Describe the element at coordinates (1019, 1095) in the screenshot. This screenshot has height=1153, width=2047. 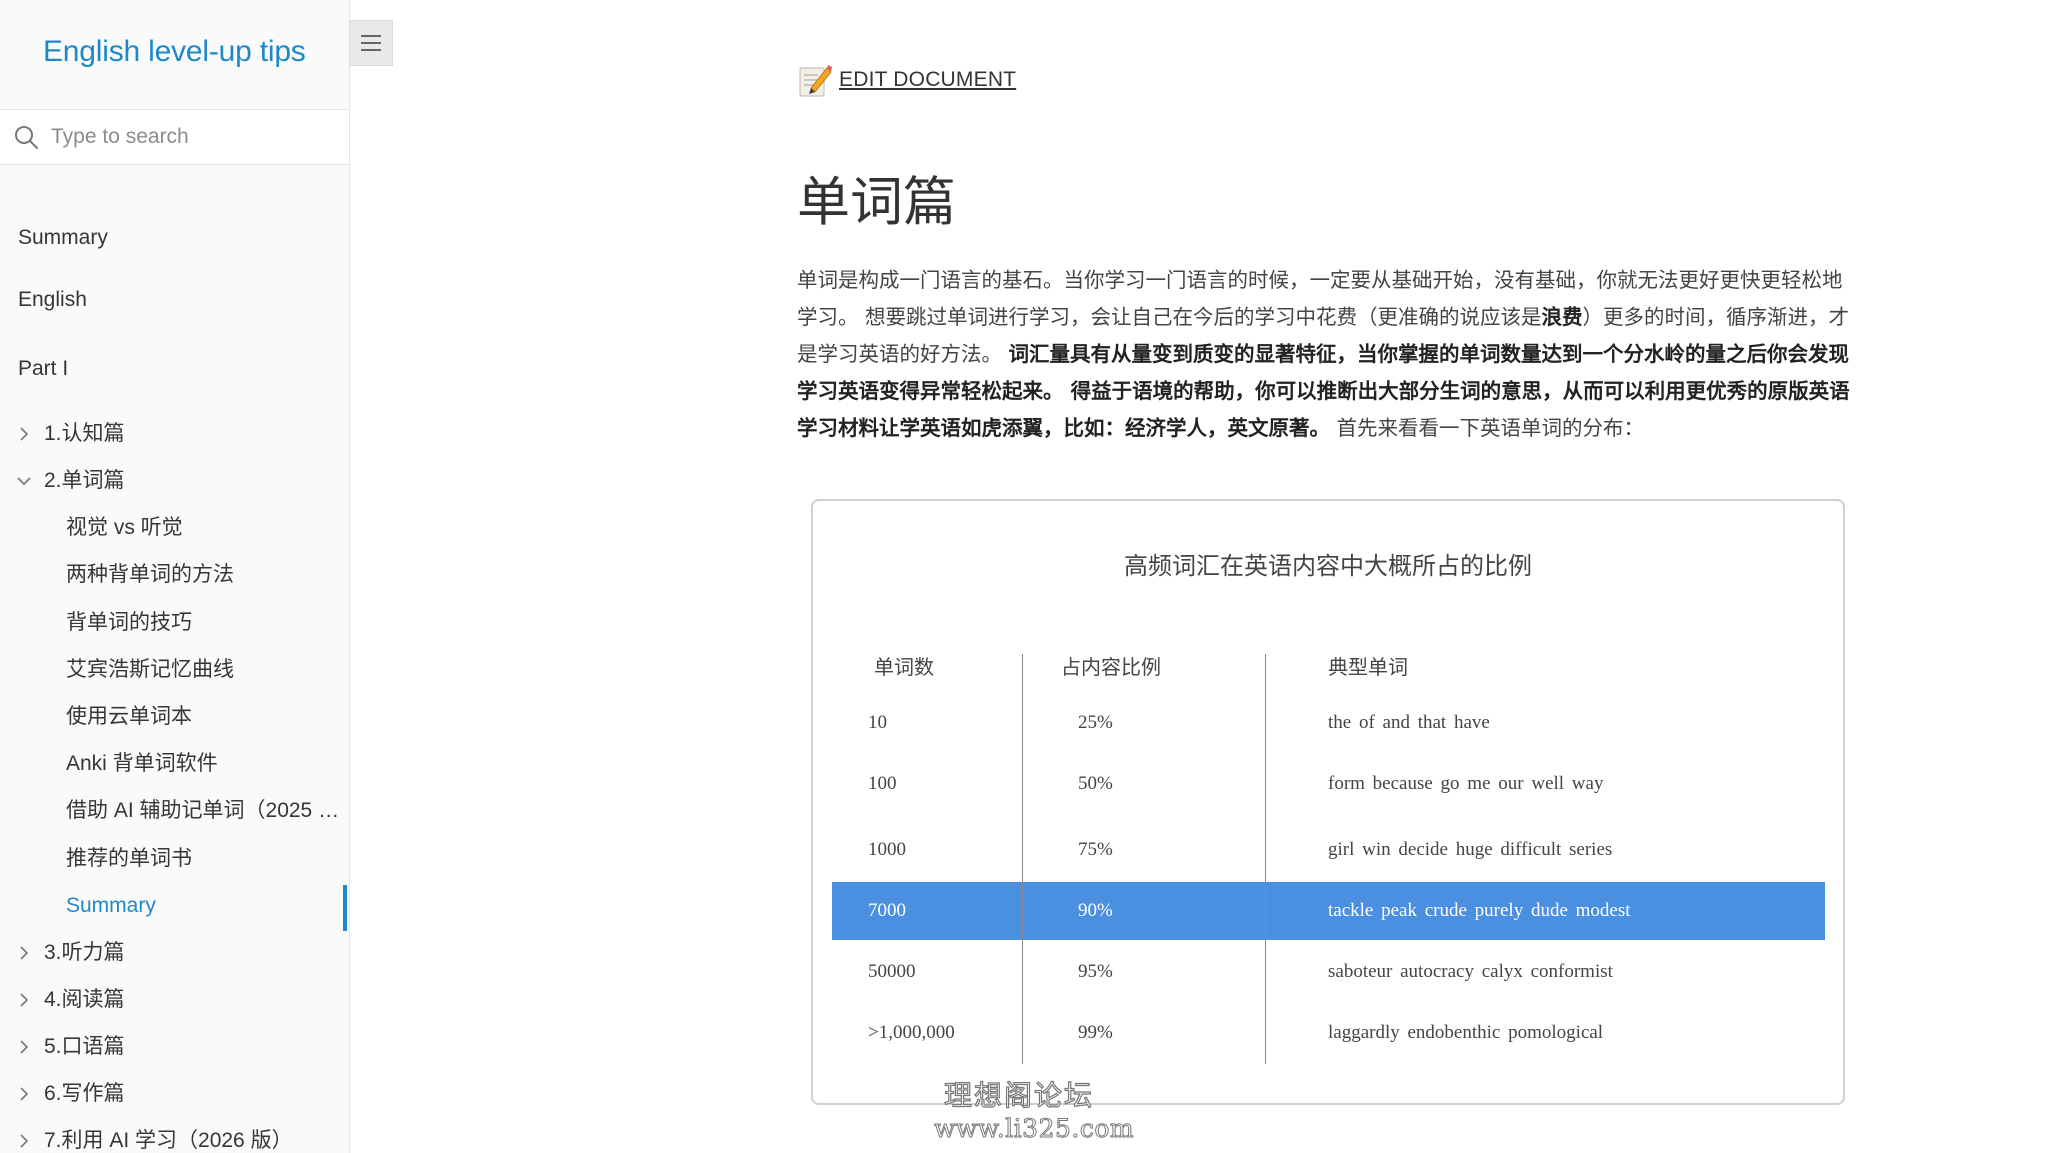
I see `watermark-title: 理想阁论坛` at that location.